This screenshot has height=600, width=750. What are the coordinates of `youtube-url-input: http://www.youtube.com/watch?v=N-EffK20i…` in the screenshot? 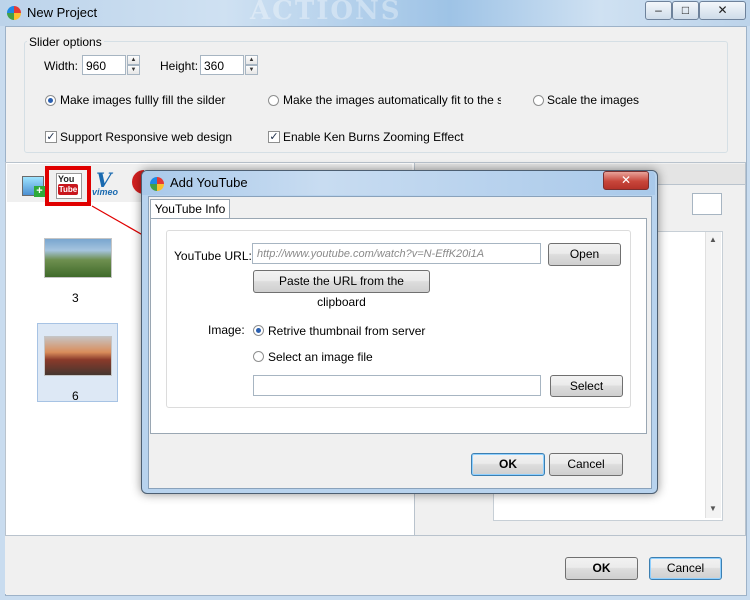 It's located at (396, 253).